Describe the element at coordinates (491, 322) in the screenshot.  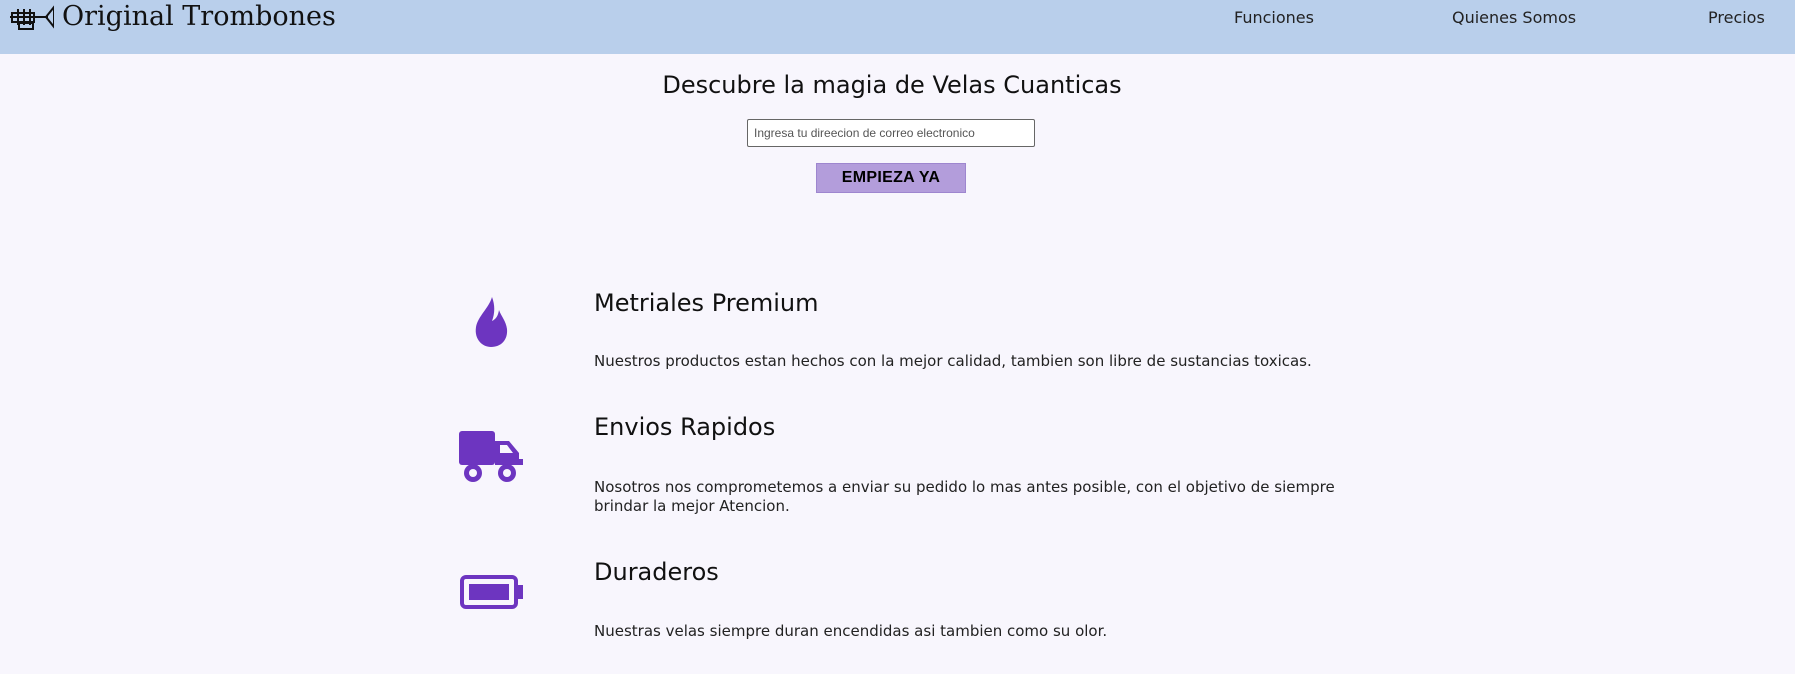
I see `flame-icon` at that location.